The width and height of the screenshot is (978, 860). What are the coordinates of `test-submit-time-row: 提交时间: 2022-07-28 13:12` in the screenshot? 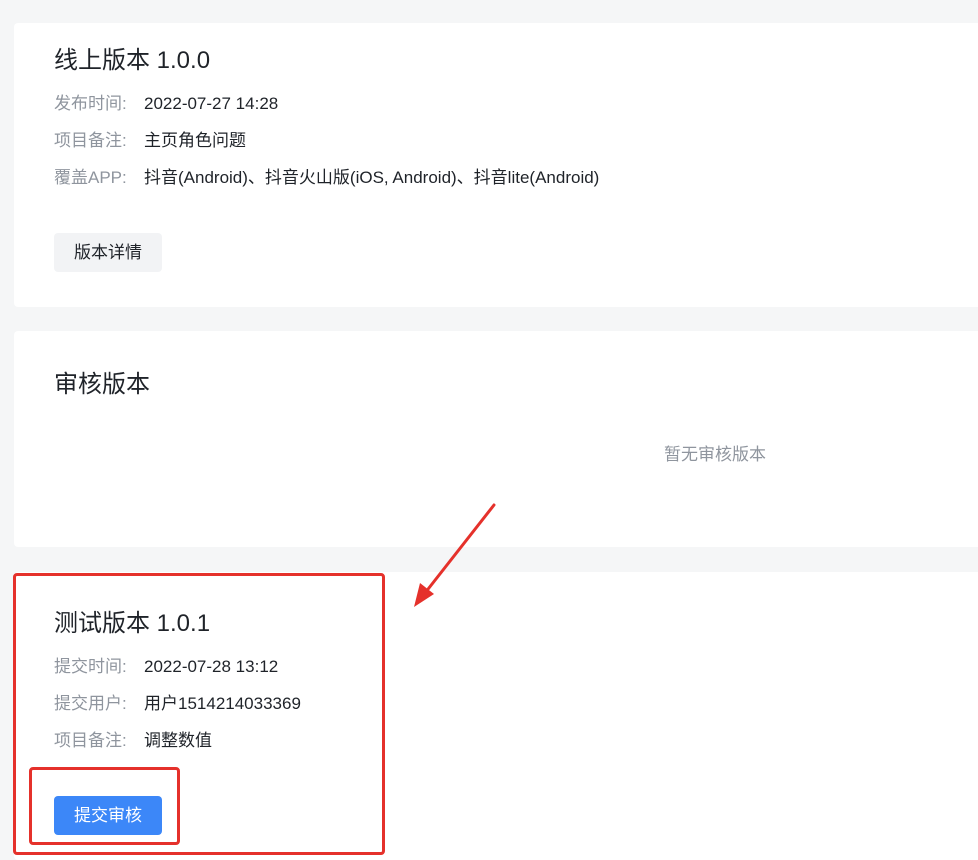 It's located at (166, 667).